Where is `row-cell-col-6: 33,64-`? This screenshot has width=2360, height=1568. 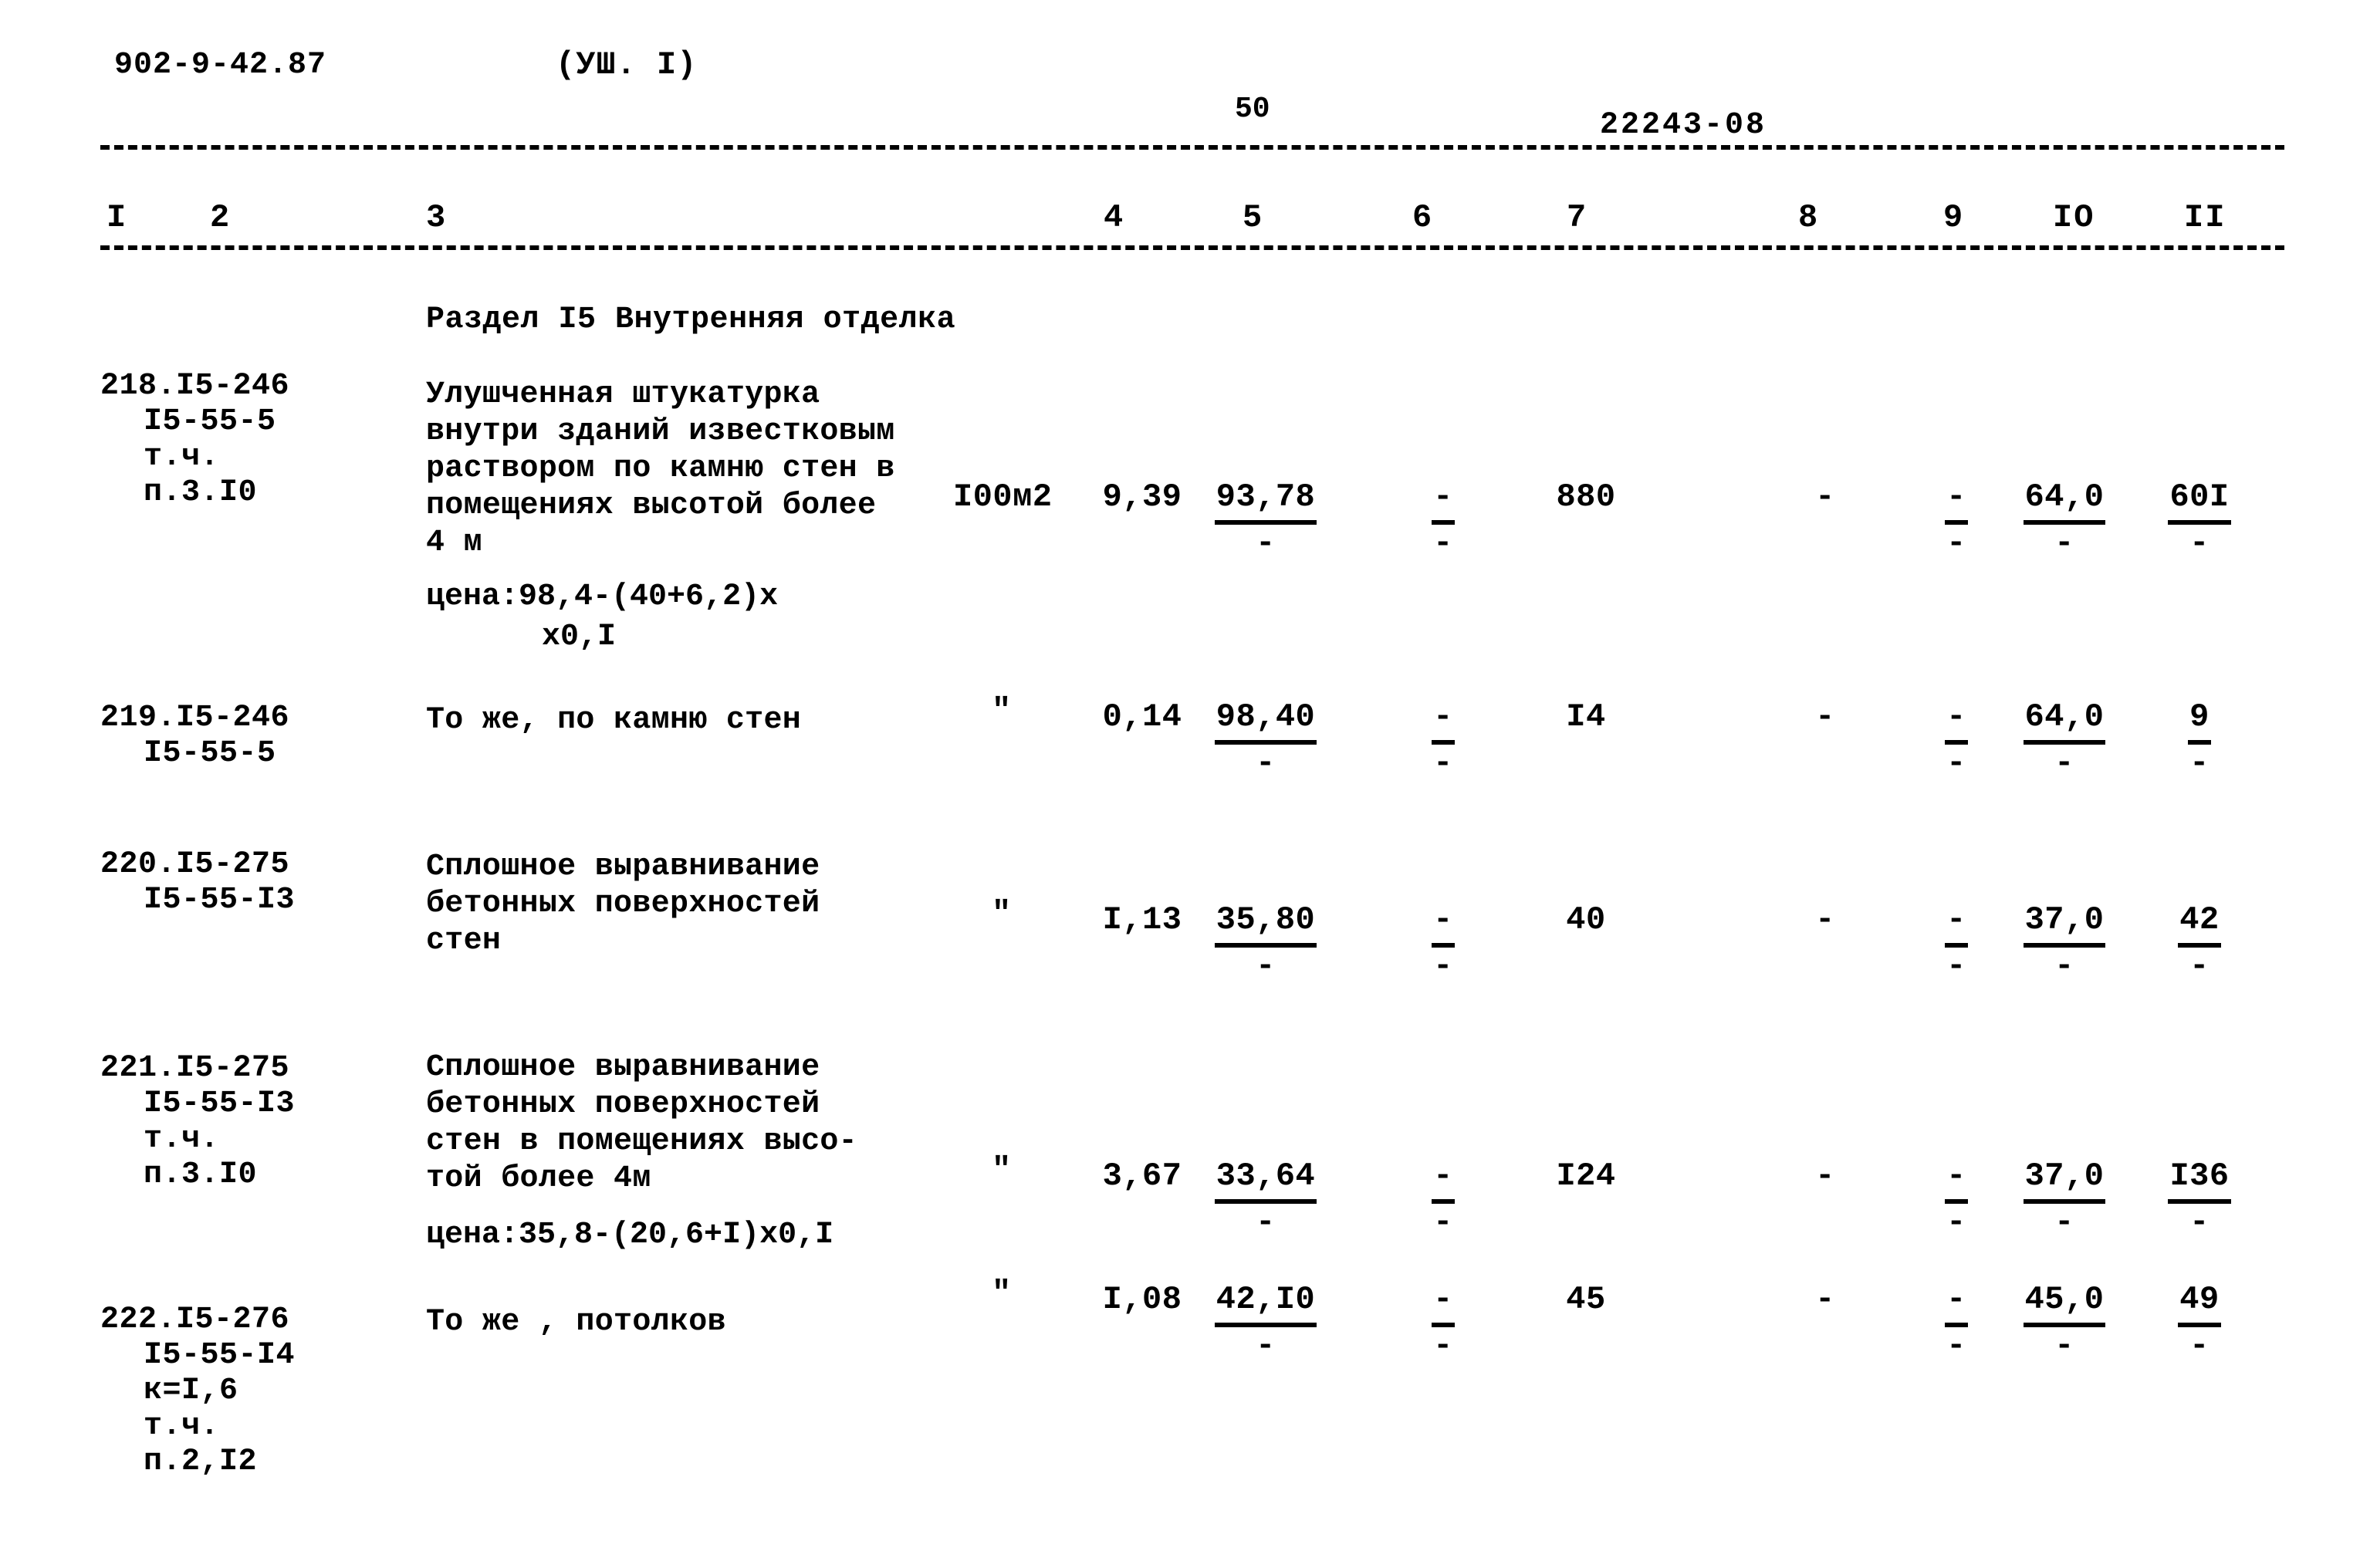
row-cell-col-6: 33,64- is located at coordinates (1265, 1199).